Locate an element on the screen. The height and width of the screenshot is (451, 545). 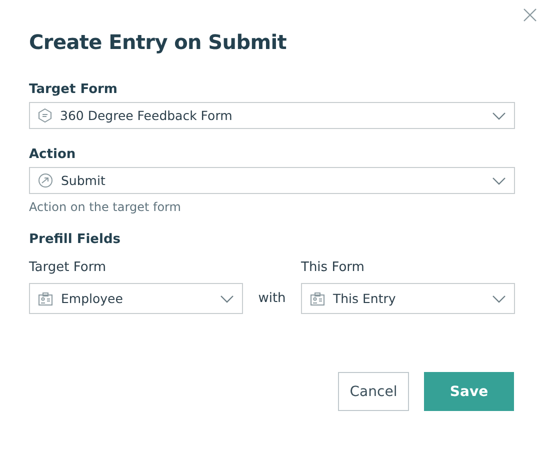
helper-text: Action on the target form is located at coordinates (105, 207).